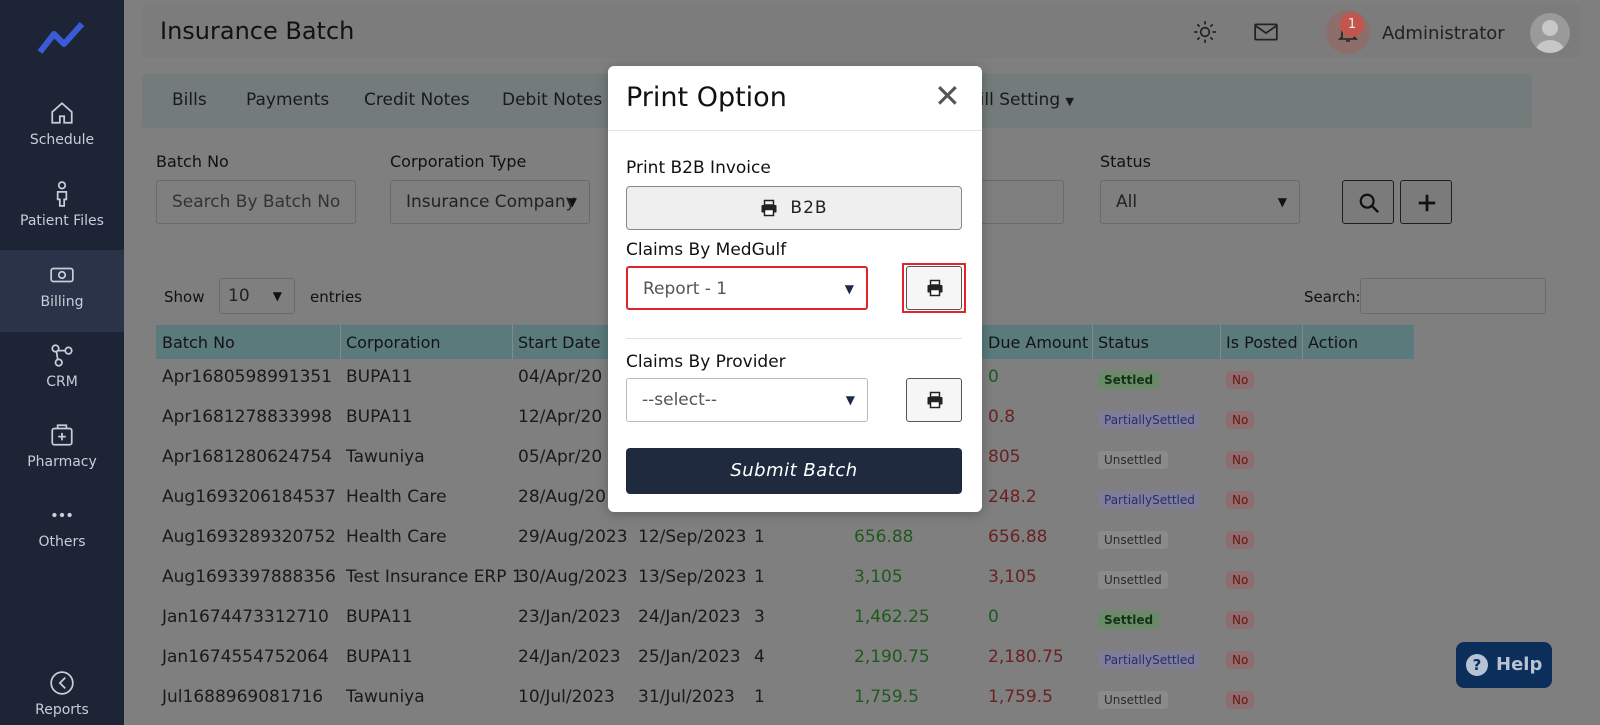 This screenshot has height=725, width=1600. Describe the element at coordinates (1020, 697) in the screenshot. I see `cell-due-amount: 1,759.5` at that location.